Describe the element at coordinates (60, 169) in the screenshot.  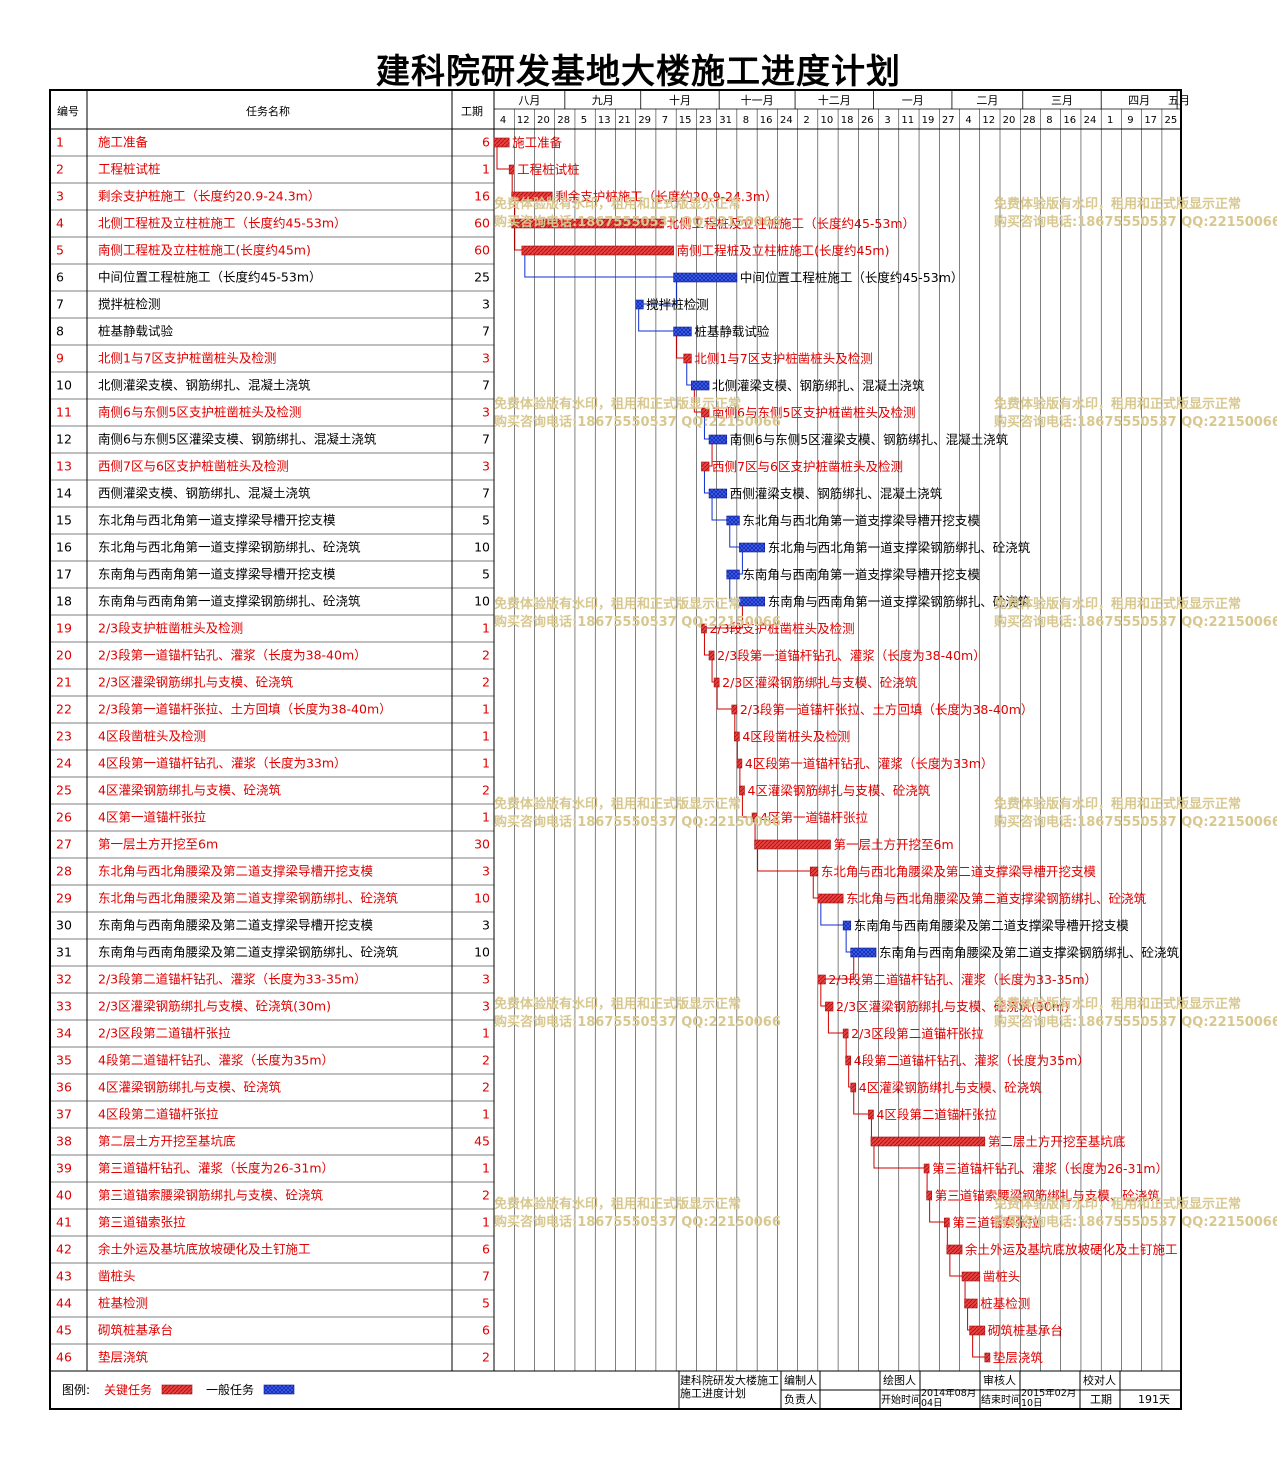
I see `task-number: 2` at that location.